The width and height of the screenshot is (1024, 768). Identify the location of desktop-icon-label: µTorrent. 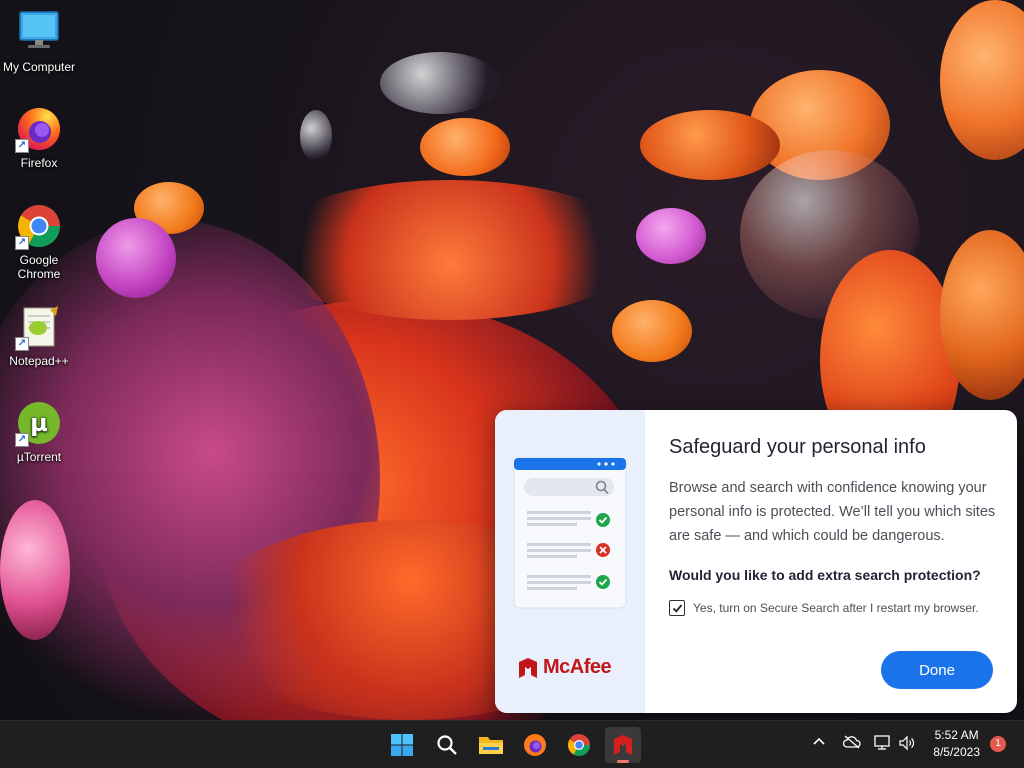
(39, 457).